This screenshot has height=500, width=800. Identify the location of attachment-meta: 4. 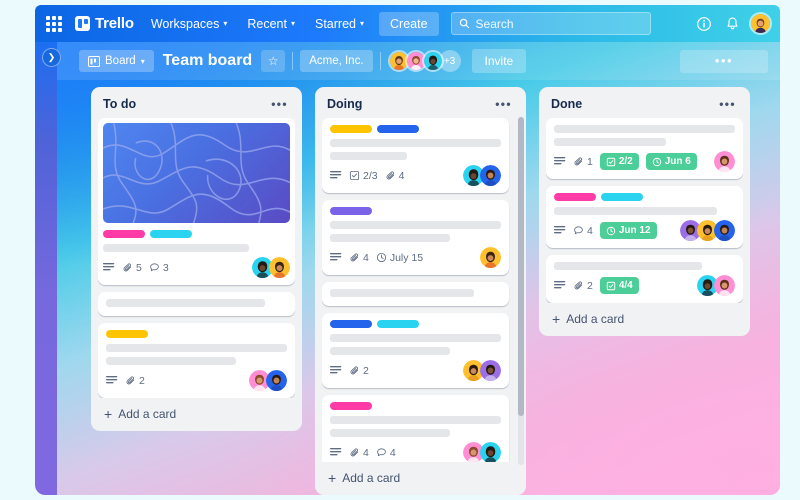
(359, 453).